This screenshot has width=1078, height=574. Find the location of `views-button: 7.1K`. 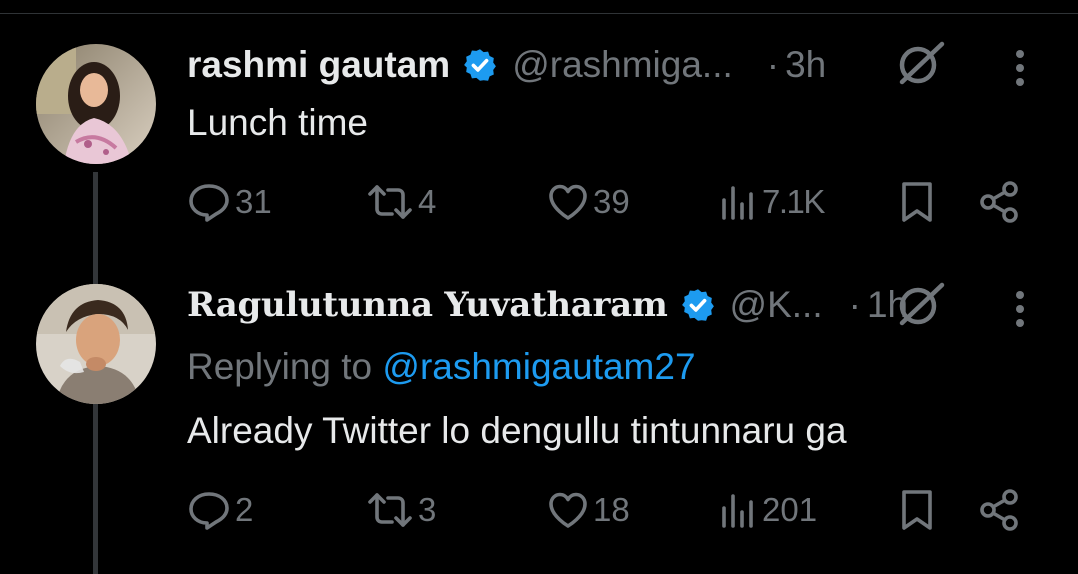

views-button: 7.1K is located at coordinates (771, 202).